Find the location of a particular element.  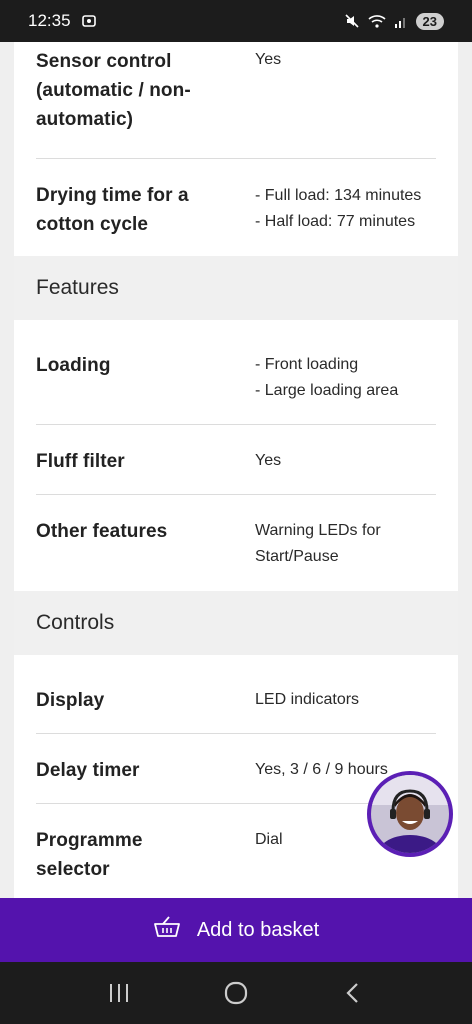

back-icon is located at coordinates (353, 993).